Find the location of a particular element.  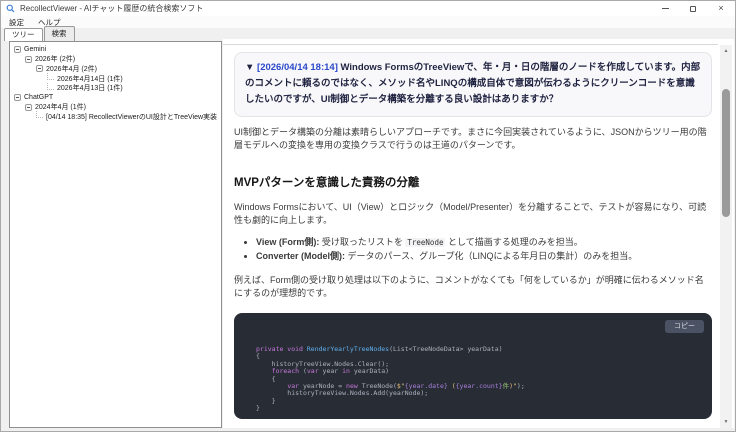

close-icon: × is located at coordinates (721, 8).